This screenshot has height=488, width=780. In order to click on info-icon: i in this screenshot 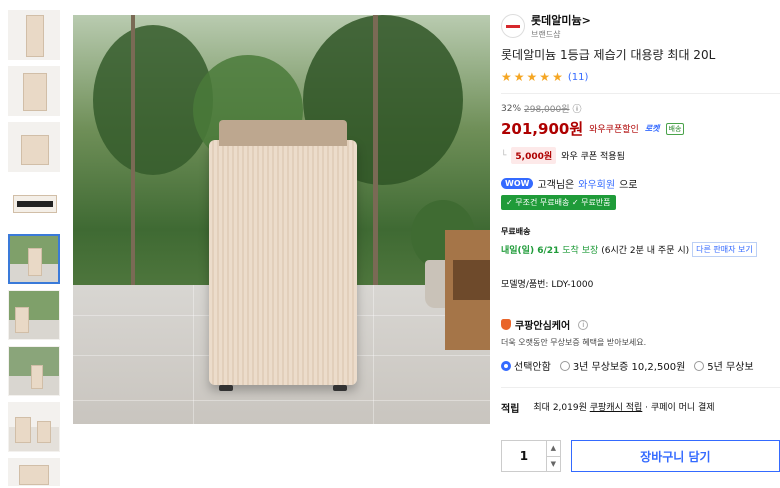, I will do `click(583, 324)`.